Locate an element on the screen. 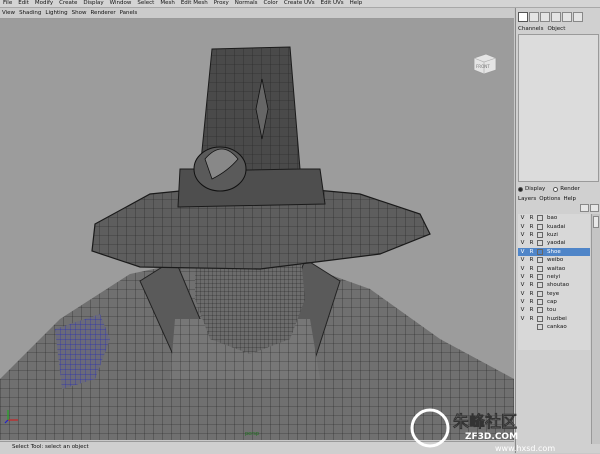  panel-menu-view: View is located at coordinates (8, 13).